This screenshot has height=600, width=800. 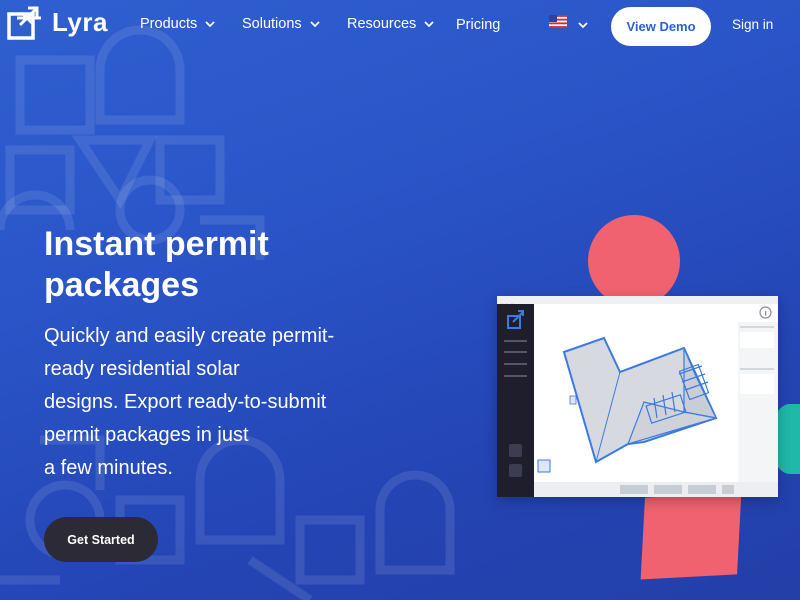 I want to click on hero-subtitle-line: permit packages in just, so click(x=146, y=435).